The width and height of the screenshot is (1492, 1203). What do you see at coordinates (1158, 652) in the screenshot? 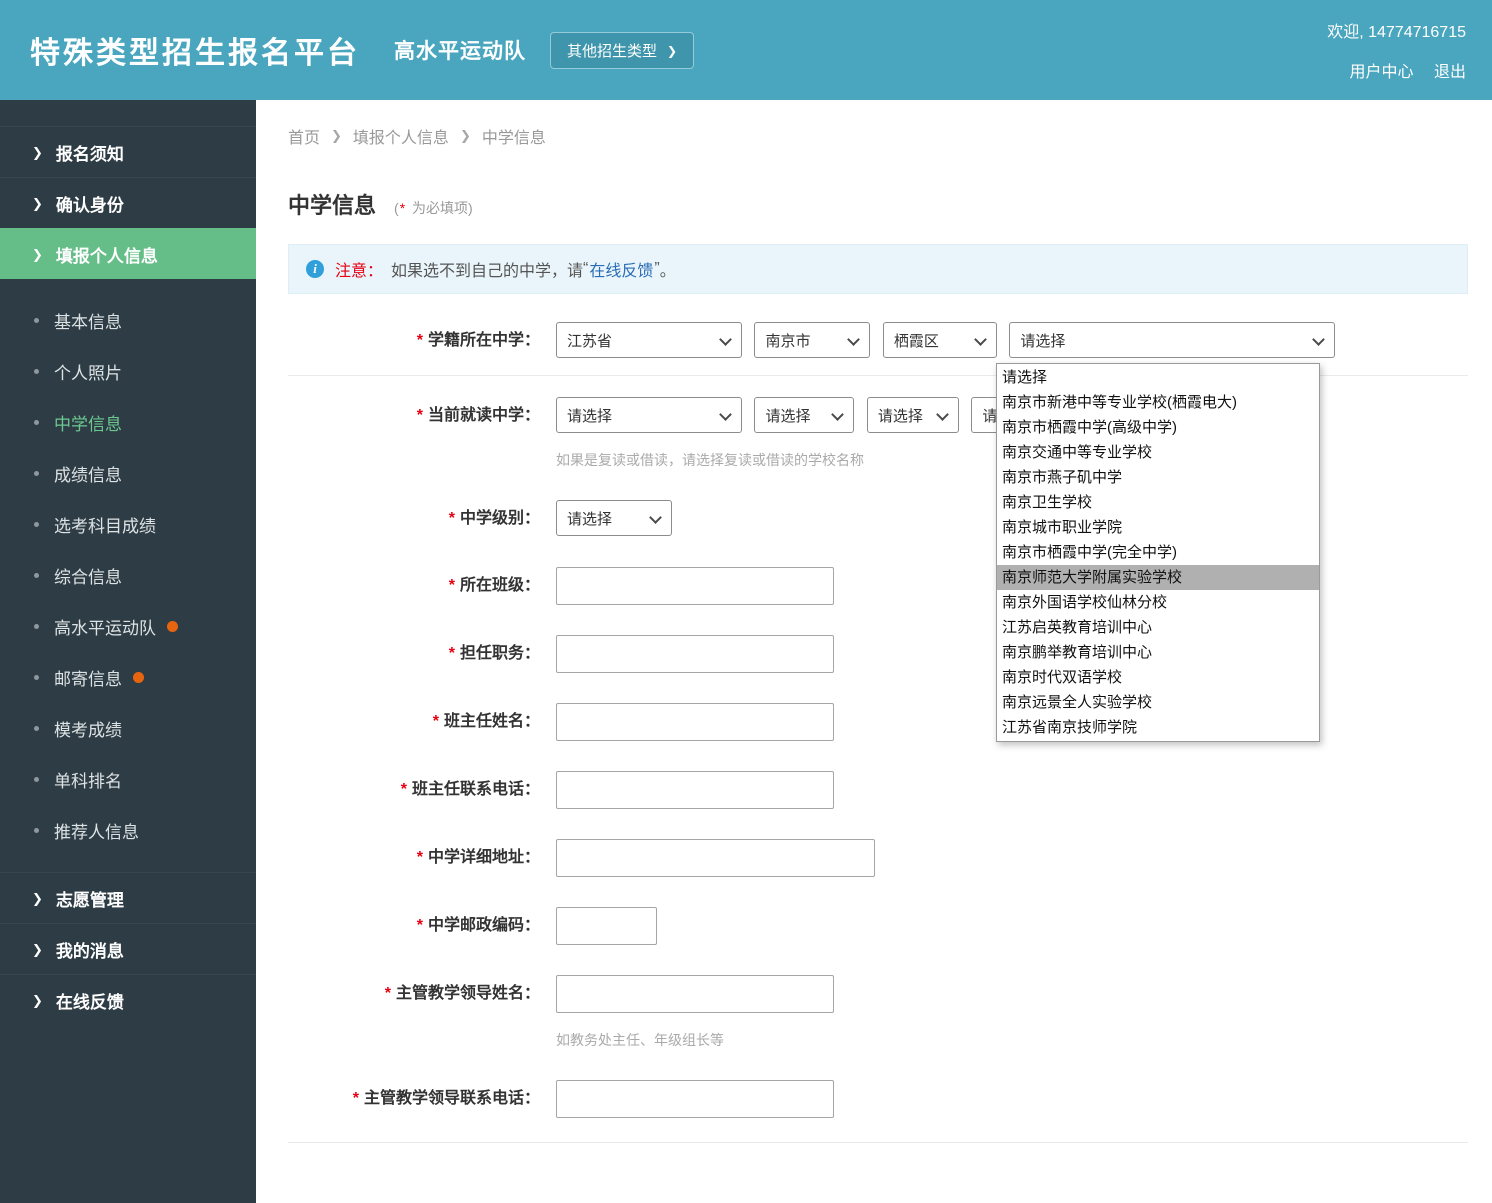
I see `dropdown-option: 南京鹏举教育培训中心` at bounding box center [1158, 652].